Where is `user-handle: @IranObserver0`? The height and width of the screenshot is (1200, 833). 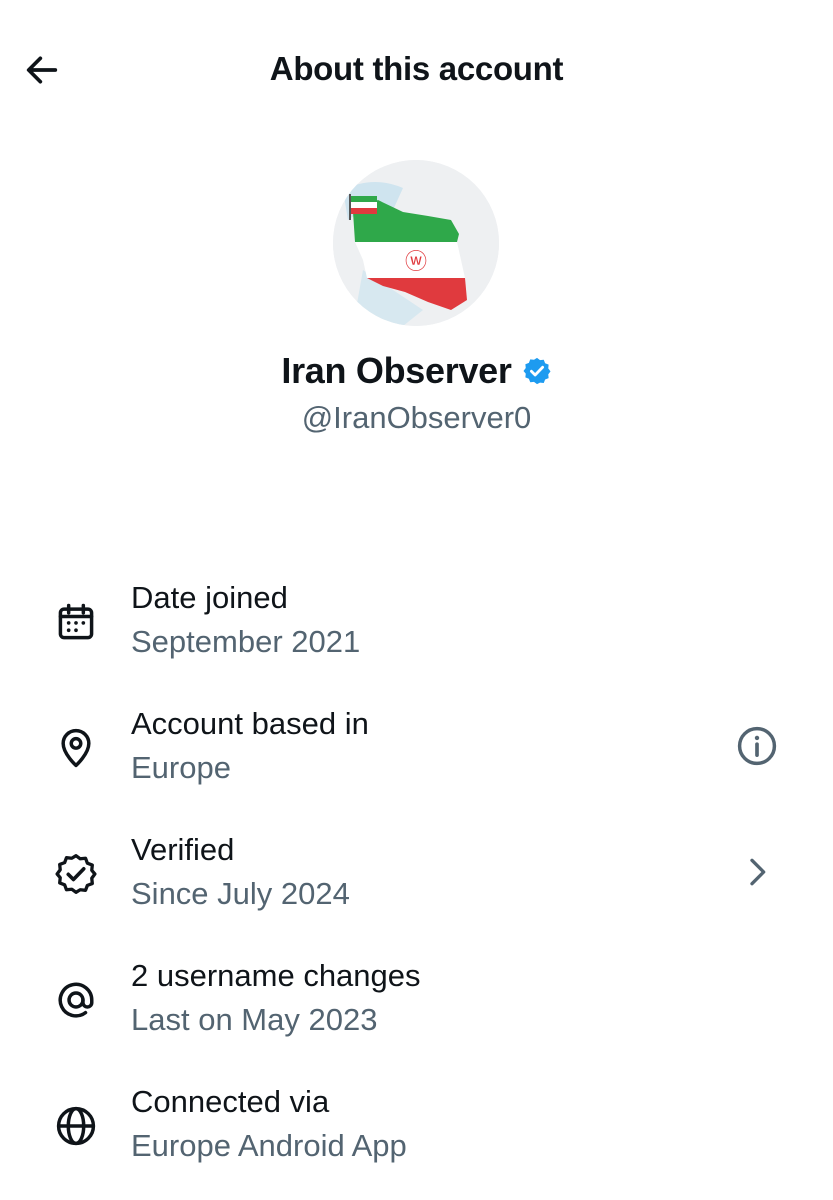
user-handle: @IranObserver0 is located at coordinates (416, 417).